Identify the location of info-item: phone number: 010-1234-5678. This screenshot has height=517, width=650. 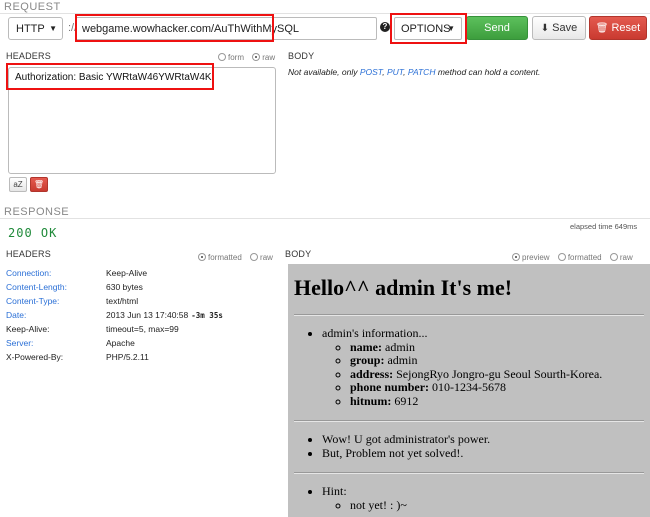
(497, 387).